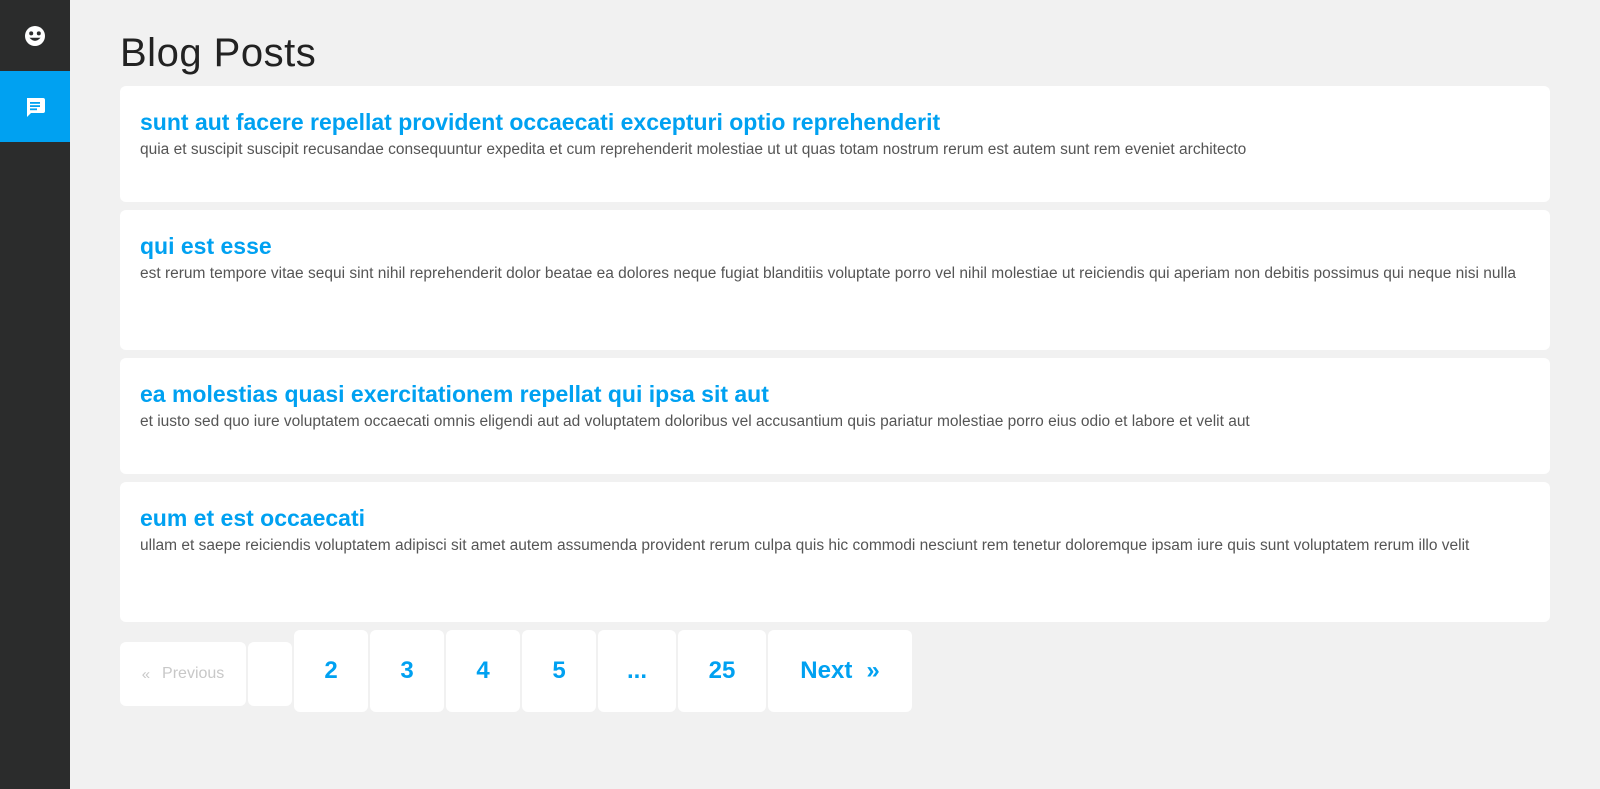  I want to click on message-icon, so click(36, 107).